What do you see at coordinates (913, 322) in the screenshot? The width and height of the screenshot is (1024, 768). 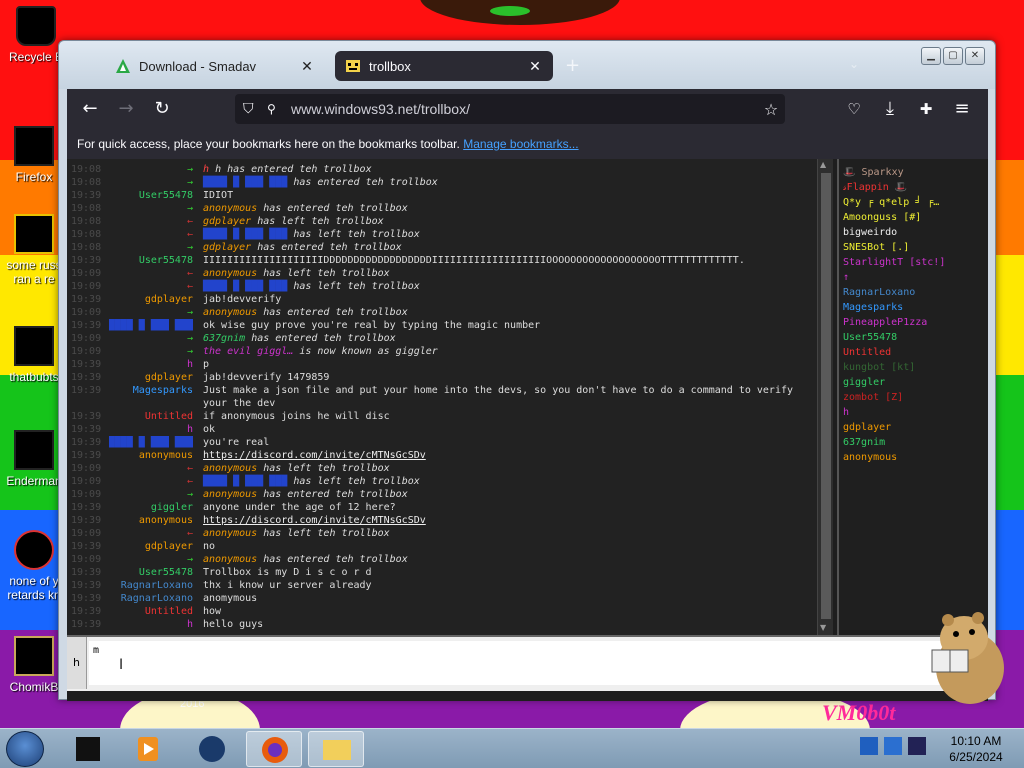 I see `user-list-item: PineappleP1zza` at bounding box center [913, 322].